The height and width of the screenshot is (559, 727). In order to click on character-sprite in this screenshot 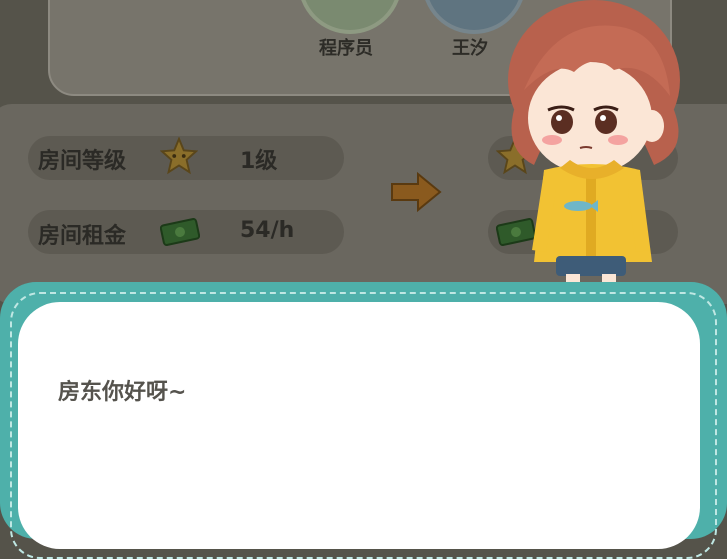, I will do `click(594, 142)`.